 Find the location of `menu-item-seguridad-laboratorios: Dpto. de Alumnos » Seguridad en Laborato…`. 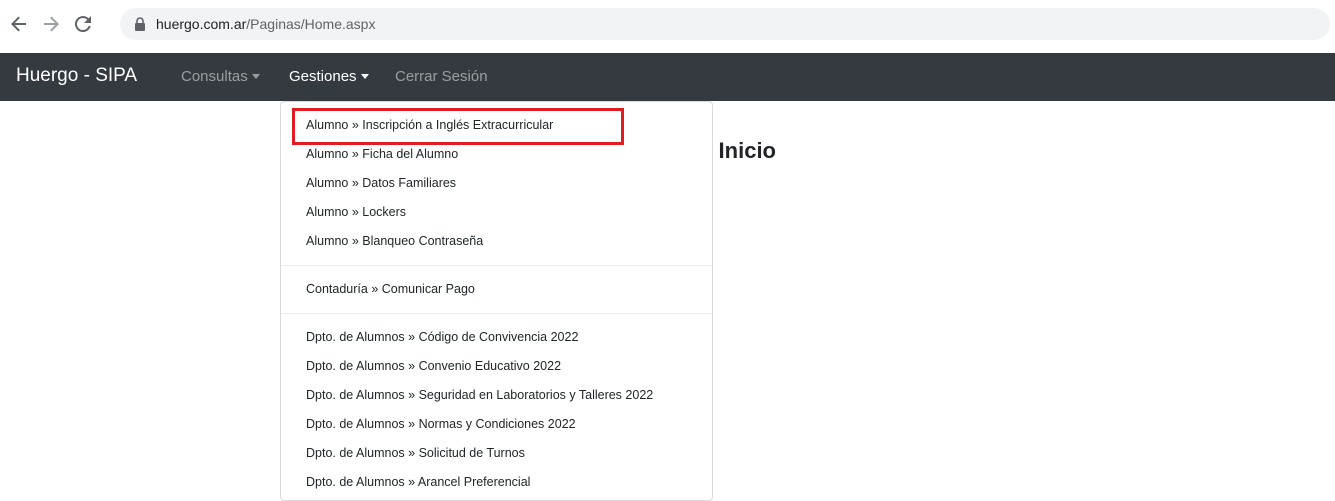

menu-item-seguridad-laboratorios: Dpto. de Alumnos » Seguridad en Laborato… is located at coordinates (496, 395).